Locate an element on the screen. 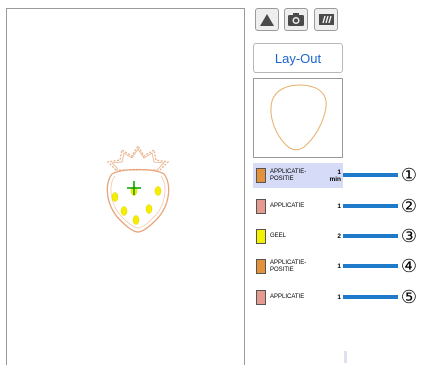 The height and width of the screenshot is (365, 421). thread-count: 1 min is located at coordinates (335, 175).